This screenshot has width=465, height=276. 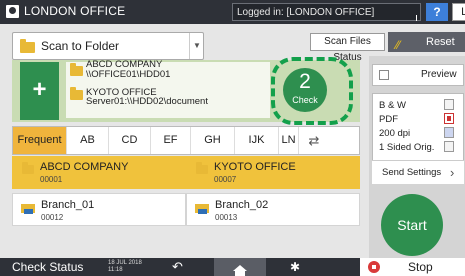 I want to click on selected-destination-row: \\OFFICE01\HDD01, so click(x=128, y=74).